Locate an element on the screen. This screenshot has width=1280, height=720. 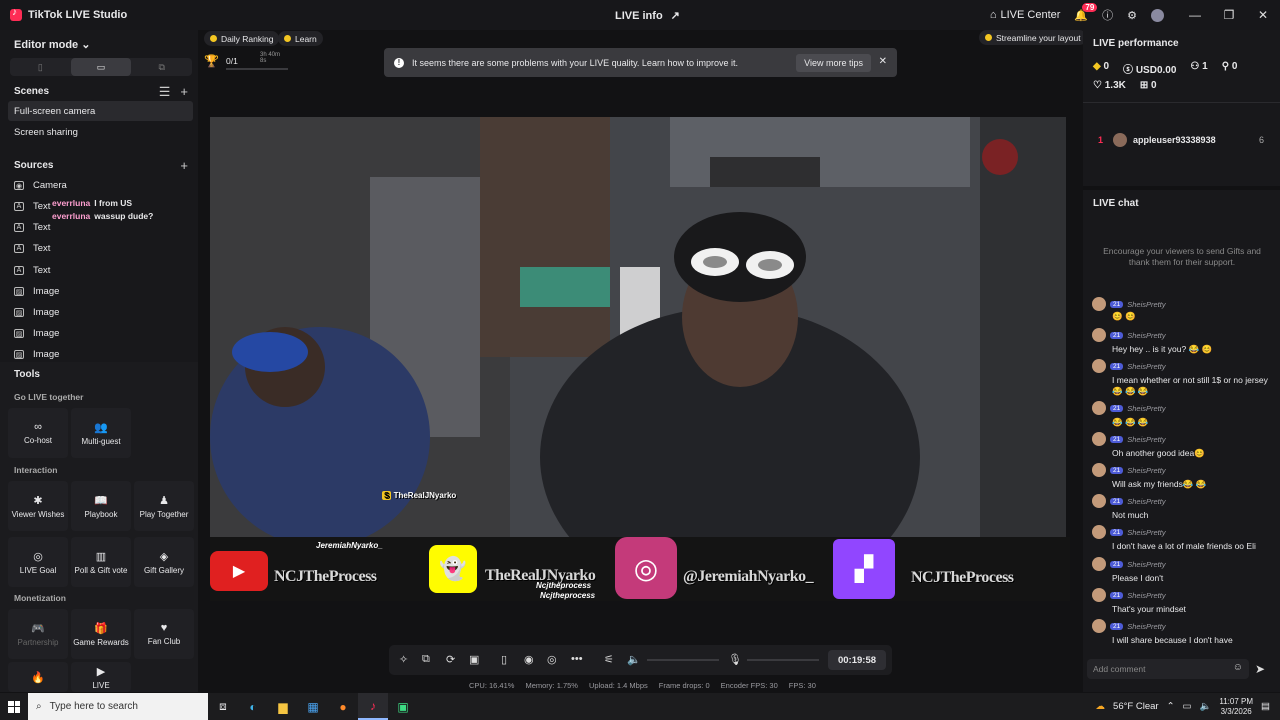
notification-center-icon: ▤ is located at coordinates (1265, 706).